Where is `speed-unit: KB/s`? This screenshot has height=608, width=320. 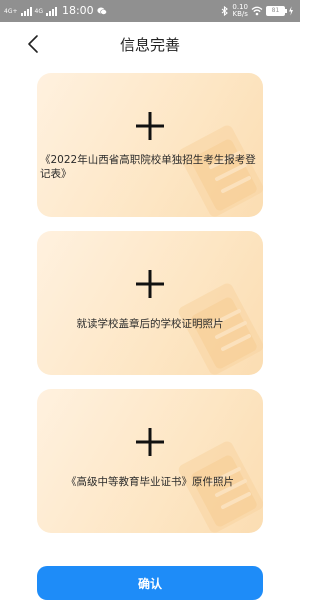
speed-unit: KB/s is located at coordinates (240, 14).